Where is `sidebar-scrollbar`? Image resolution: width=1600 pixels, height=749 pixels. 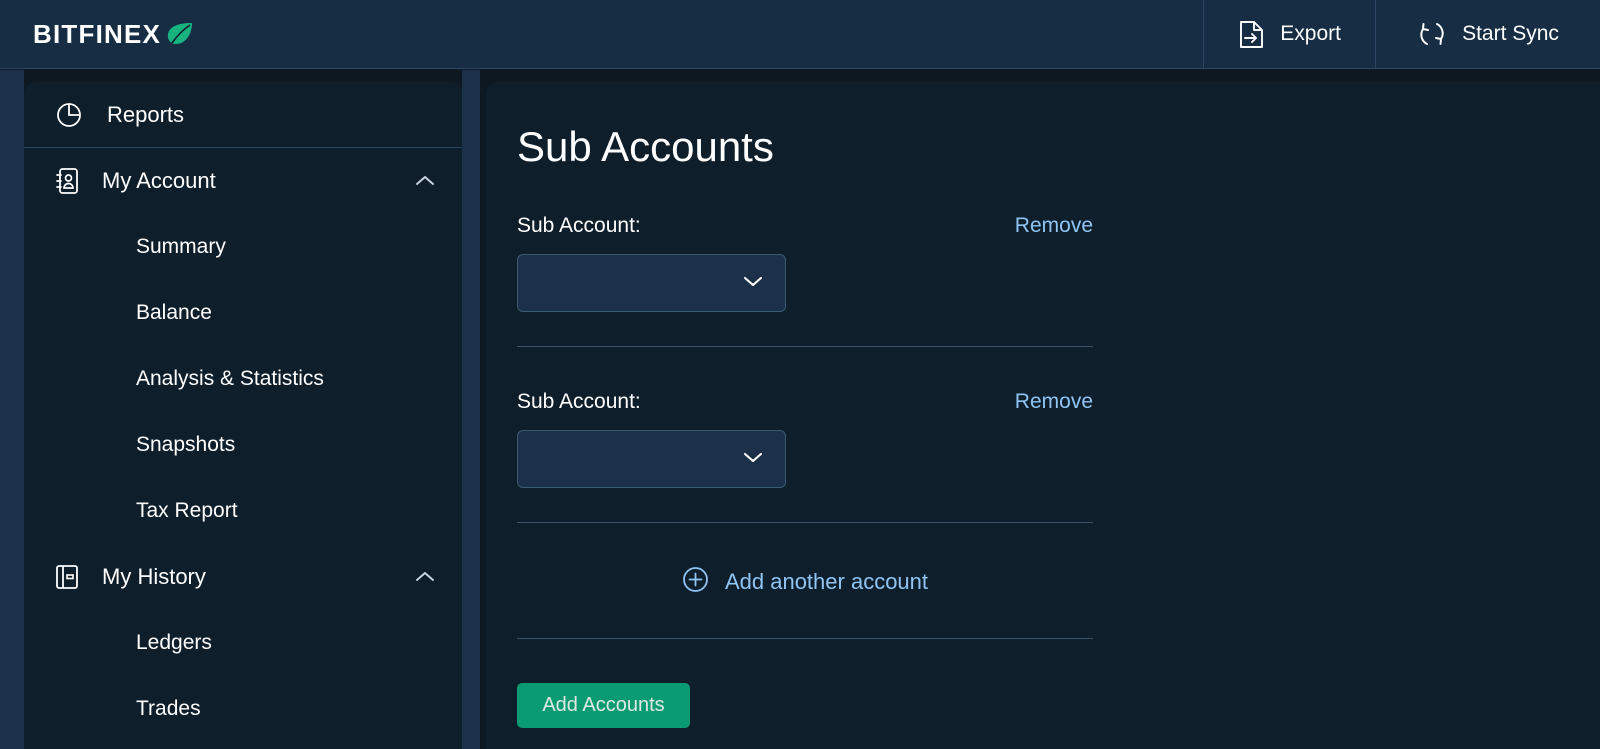
sidebar-scrollbar is located at coordinates (471, 409).